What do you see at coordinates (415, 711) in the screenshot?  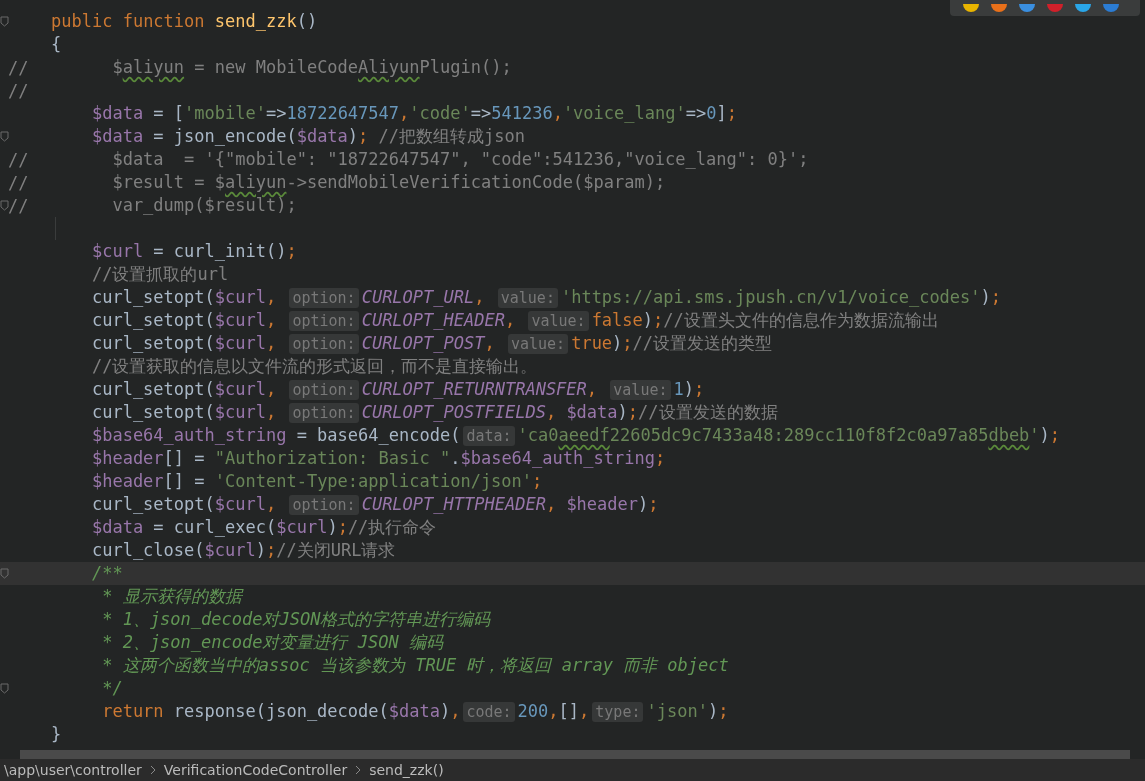 I see `code-line: return response(json_decode($data), code: 200,[], type: 'json');` at bounding box center [415, 711].